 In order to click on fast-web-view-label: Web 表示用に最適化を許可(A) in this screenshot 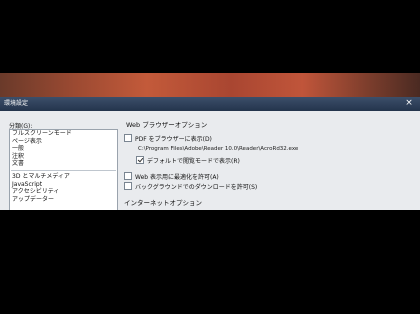, I will do `click(177, 177)`.